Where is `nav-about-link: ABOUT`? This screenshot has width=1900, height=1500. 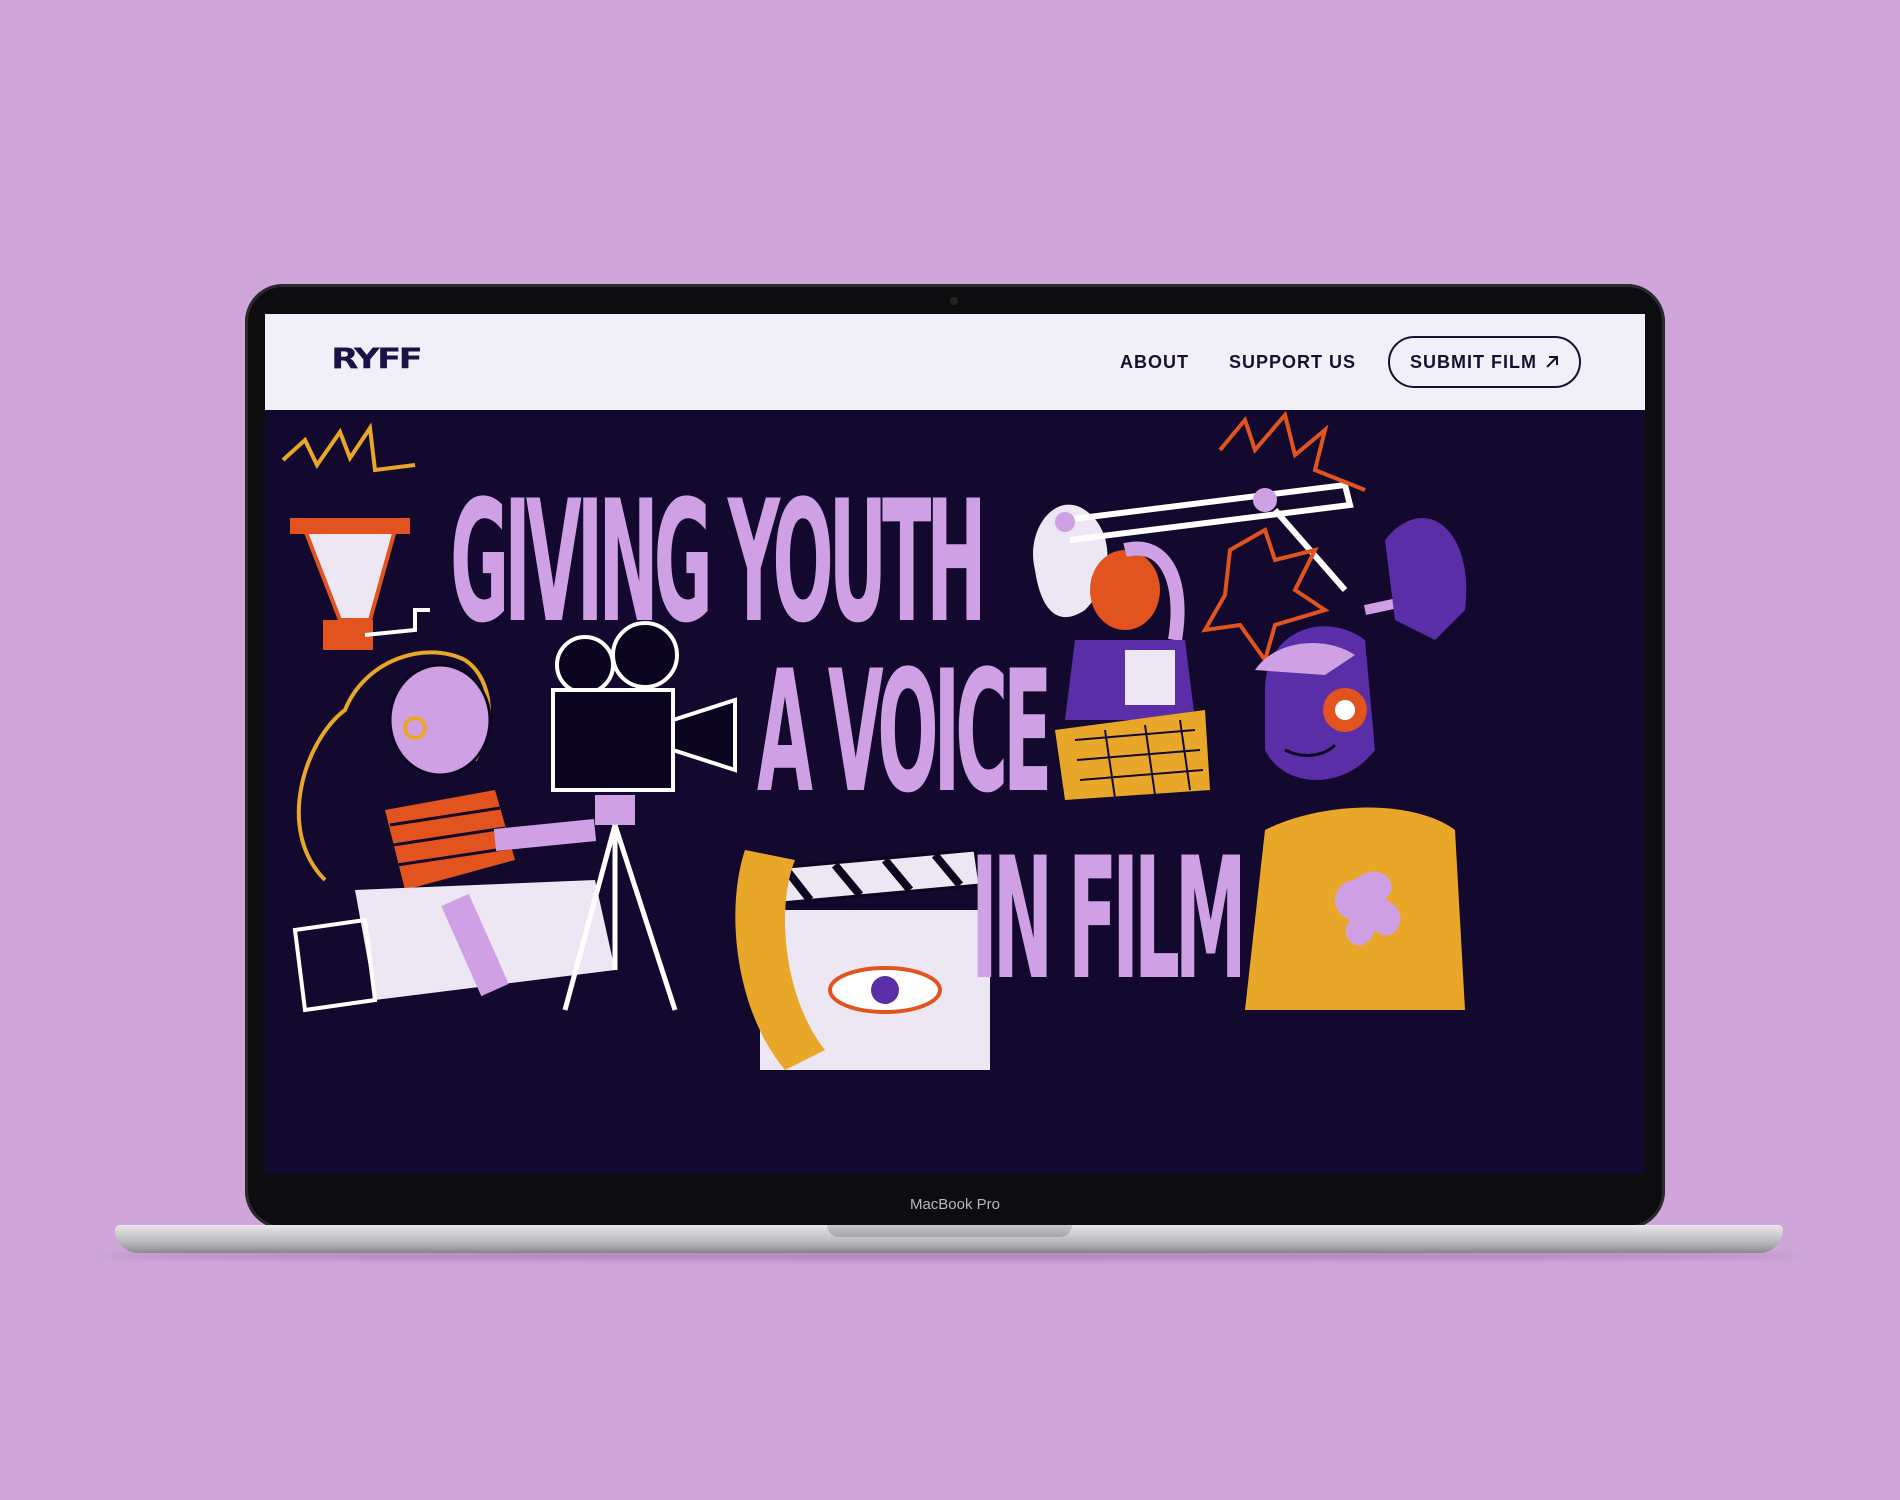 nav-about-link: ABOUT is located at coordinates (1154, 362).